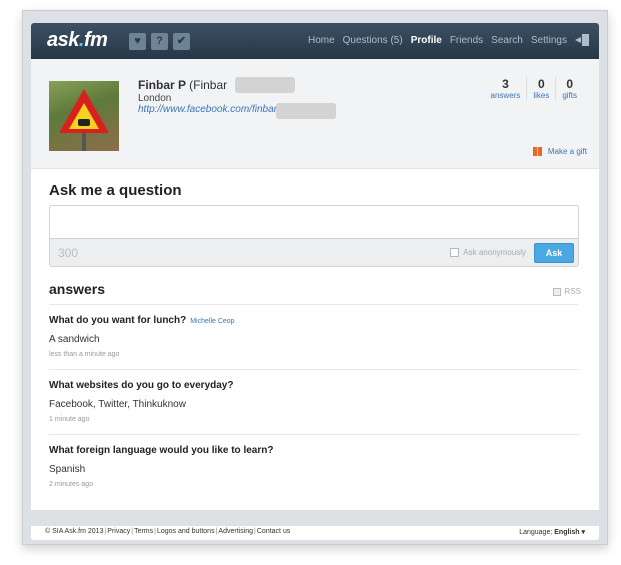 The height and width of the screenshot is (565, 621). What do you see at coordinates (208, 85) in the screenshot?
I see `profile-name-paren: (Finbar` at bounding box center [208, 85].